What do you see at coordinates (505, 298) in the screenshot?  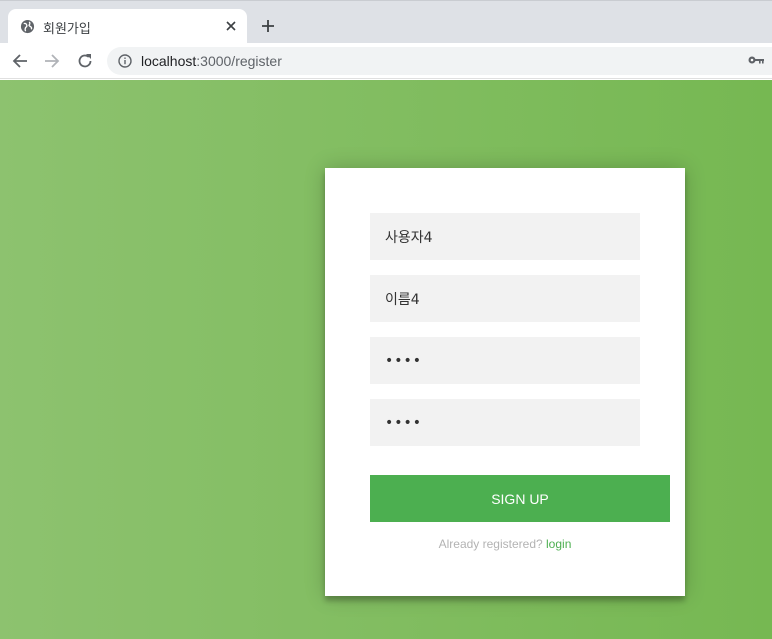 I see `name-field` at bounding box center [505, 298].